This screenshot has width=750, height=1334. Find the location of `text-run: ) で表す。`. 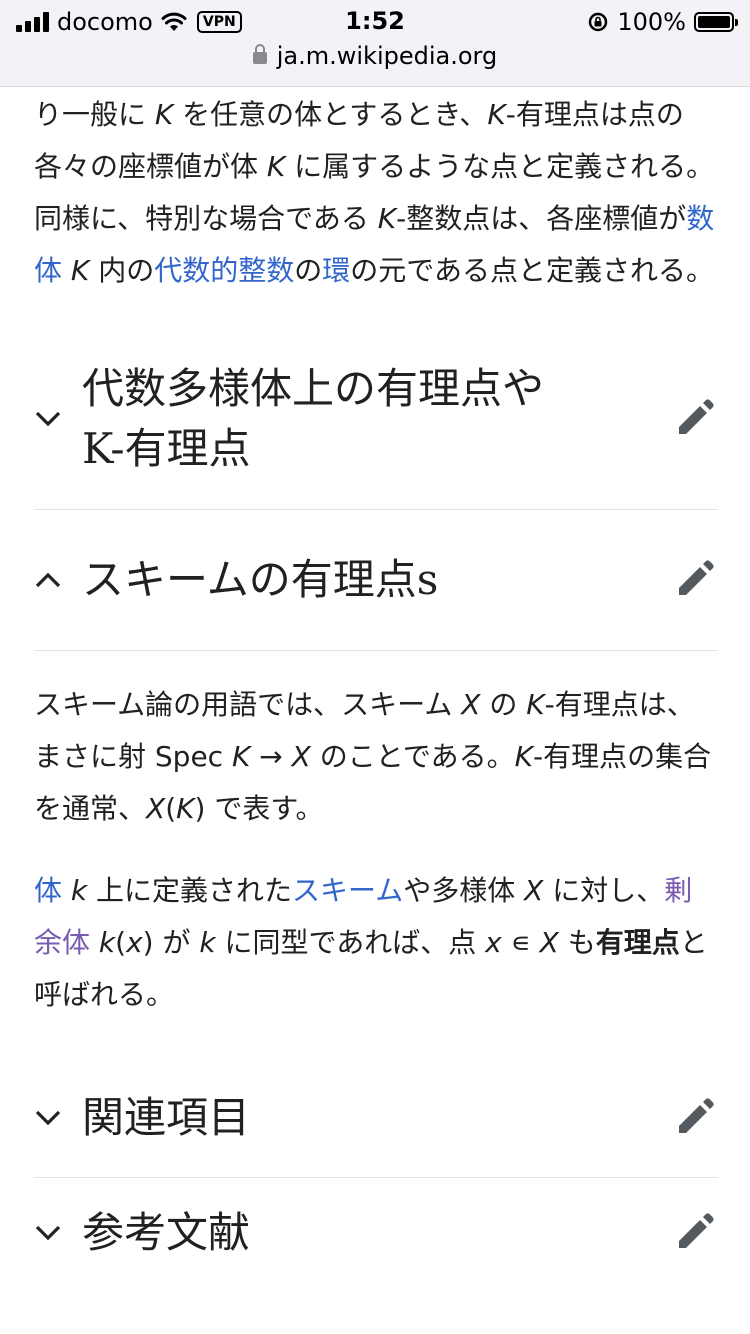

text-run: ) で表す。 is located at coordinates (259, 808).